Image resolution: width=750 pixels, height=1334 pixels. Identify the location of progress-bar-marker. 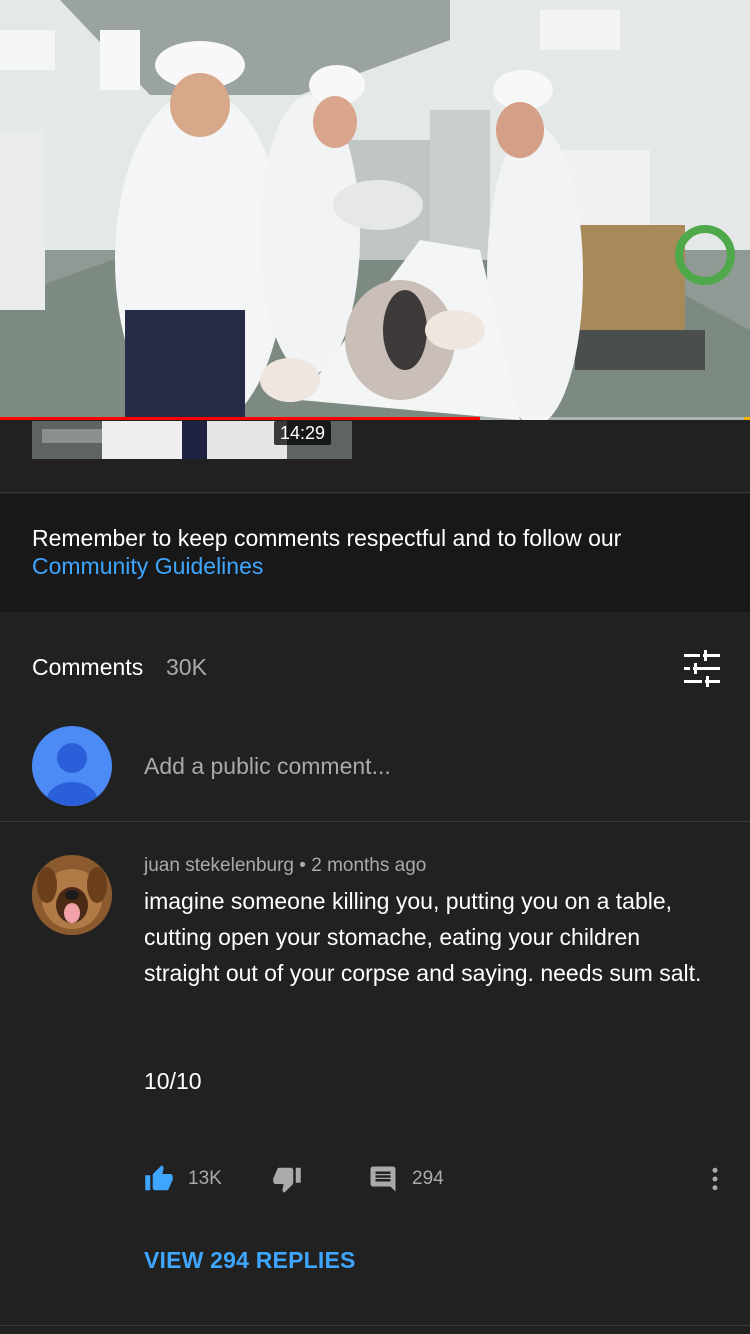
(747, 418).